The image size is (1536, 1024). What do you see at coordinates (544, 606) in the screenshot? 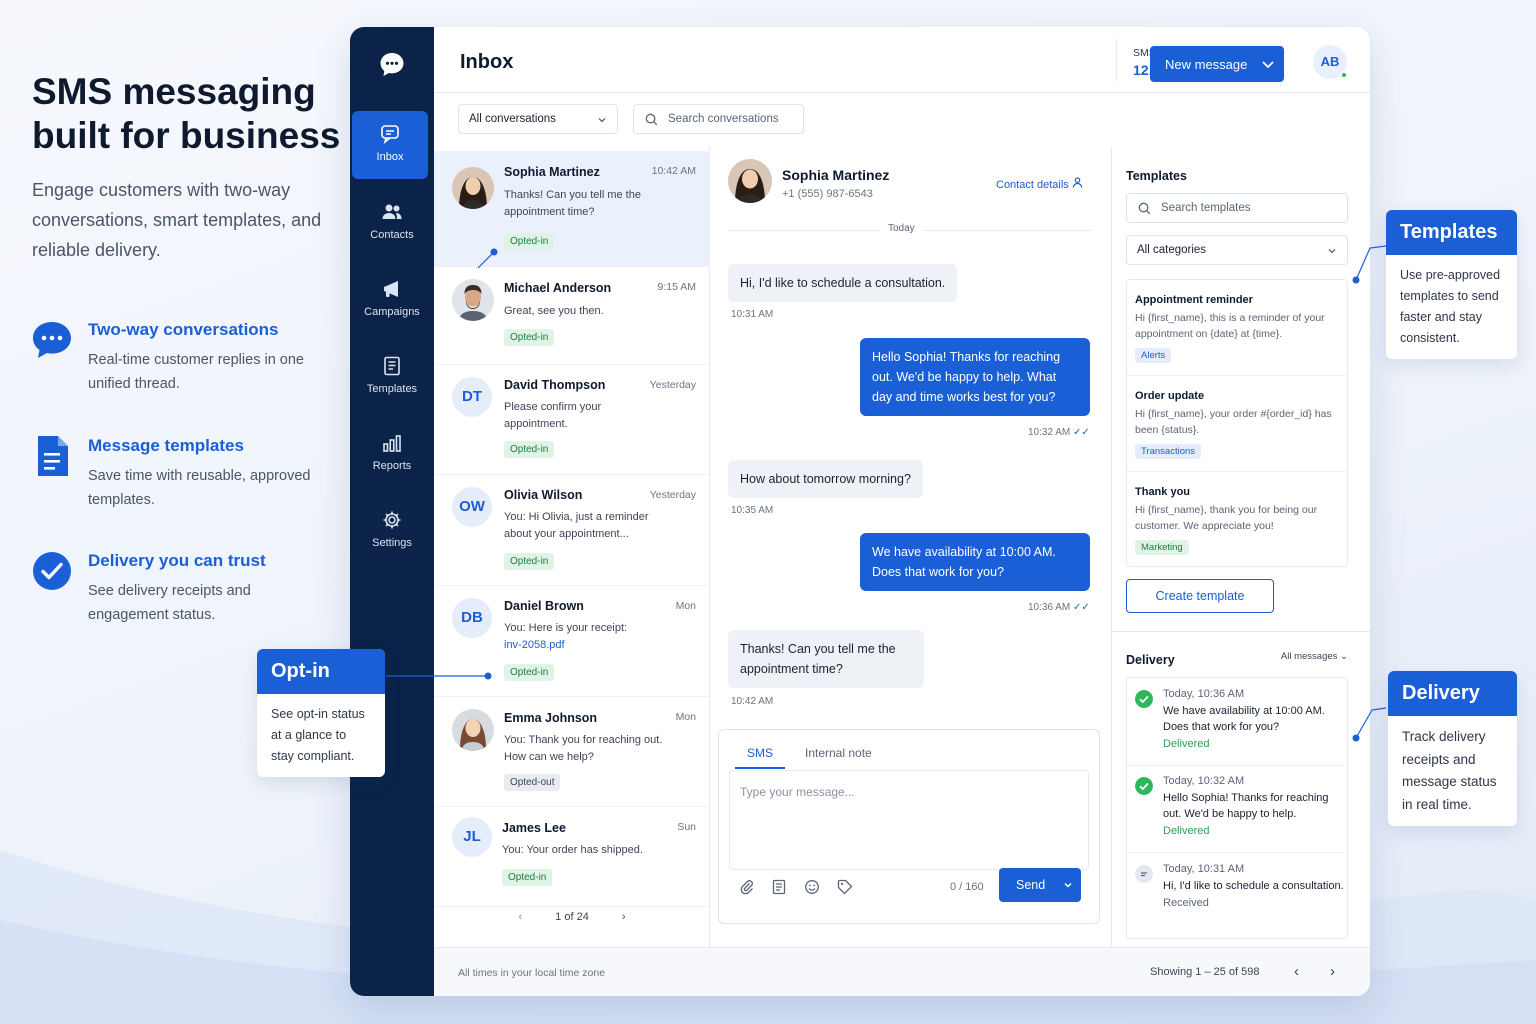
I see `contact-name: Daniel Brown` at bounding box center [544, 606].